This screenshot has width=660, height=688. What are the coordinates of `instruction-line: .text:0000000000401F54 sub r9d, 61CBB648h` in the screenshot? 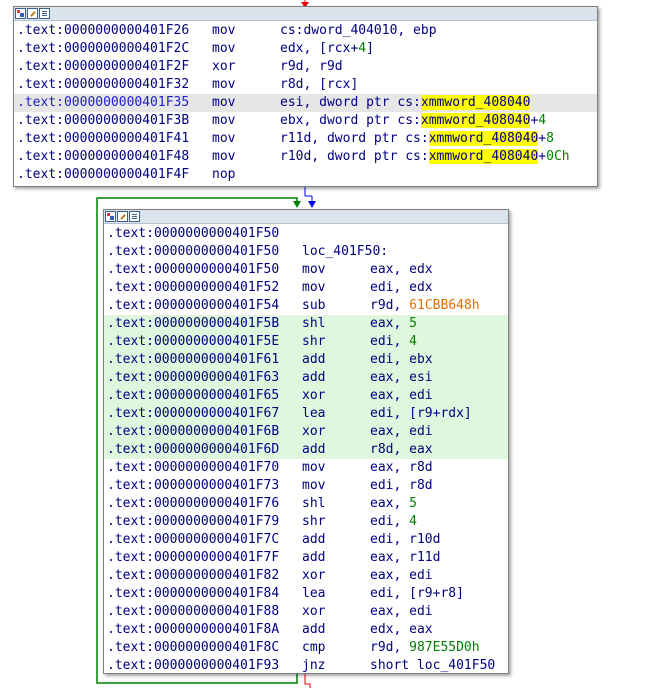 It's located at (306, 306).